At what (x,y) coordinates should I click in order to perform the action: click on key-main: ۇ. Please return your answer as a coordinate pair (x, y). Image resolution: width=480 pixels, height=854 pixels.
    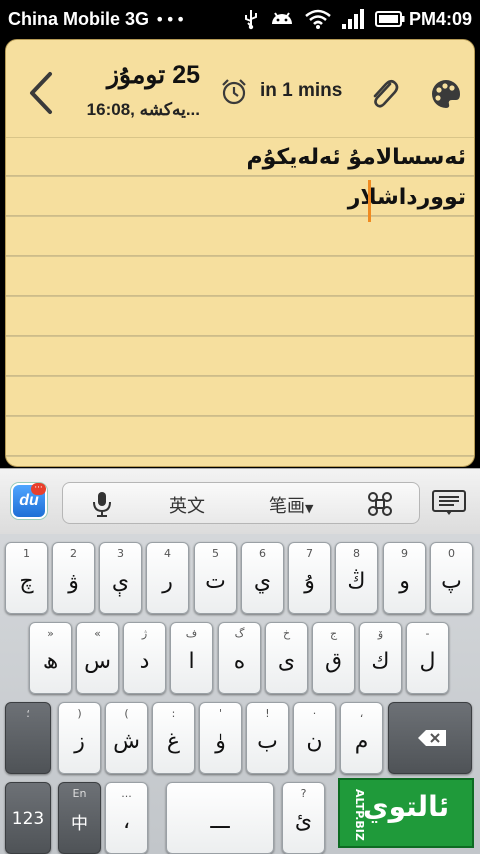
    Looking at the image, I should click on (309, 581).